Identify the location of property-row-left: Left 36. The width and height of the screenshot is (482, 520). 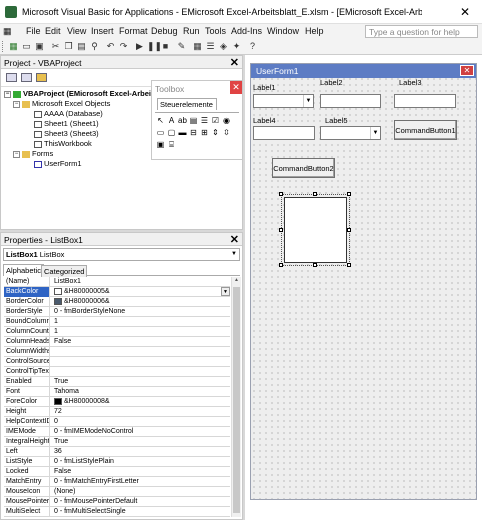
(117, 452).